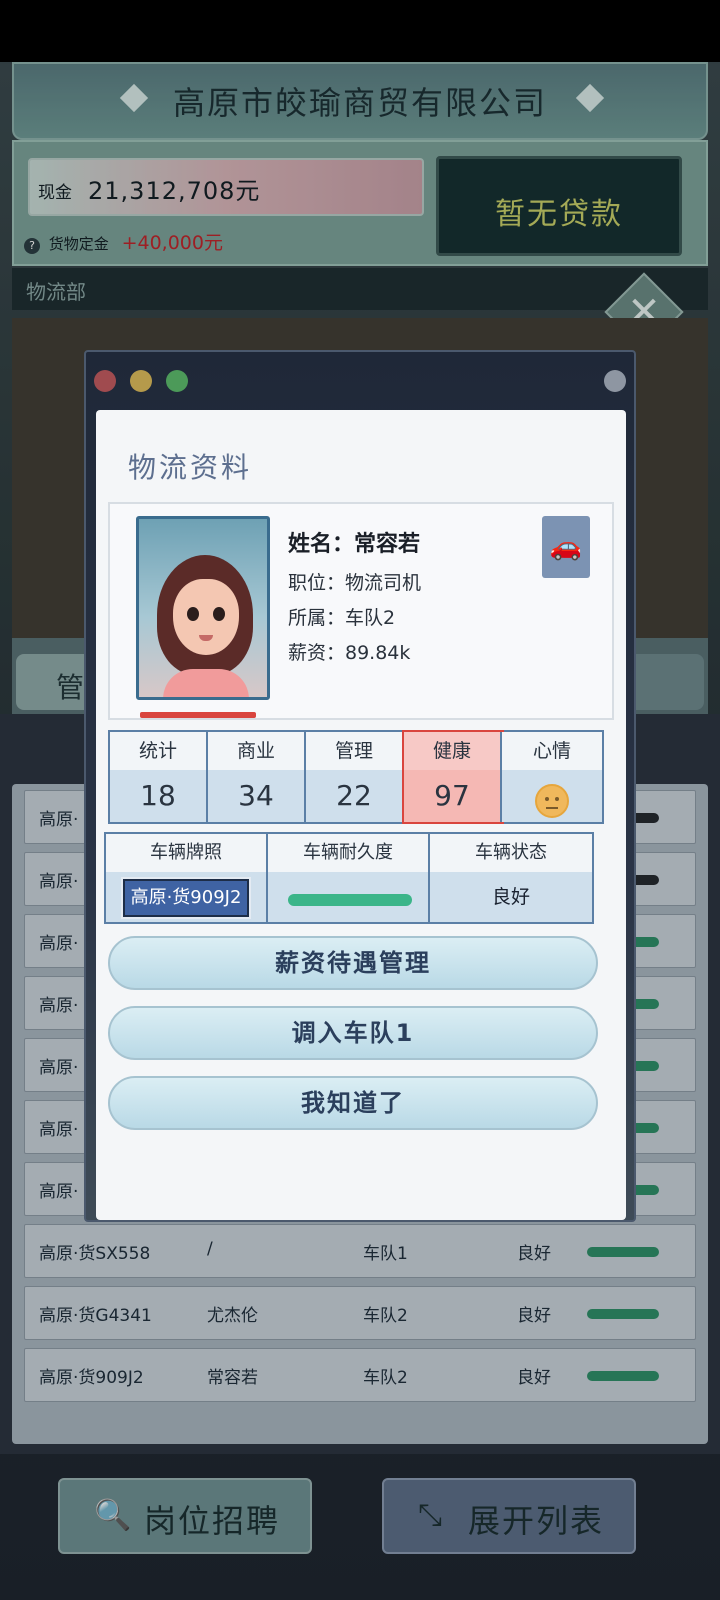  What do you see at coordinates (141, 381) in the screenshot?
I see `window-dot-yellow-icon` at bounding box center [141, 381].